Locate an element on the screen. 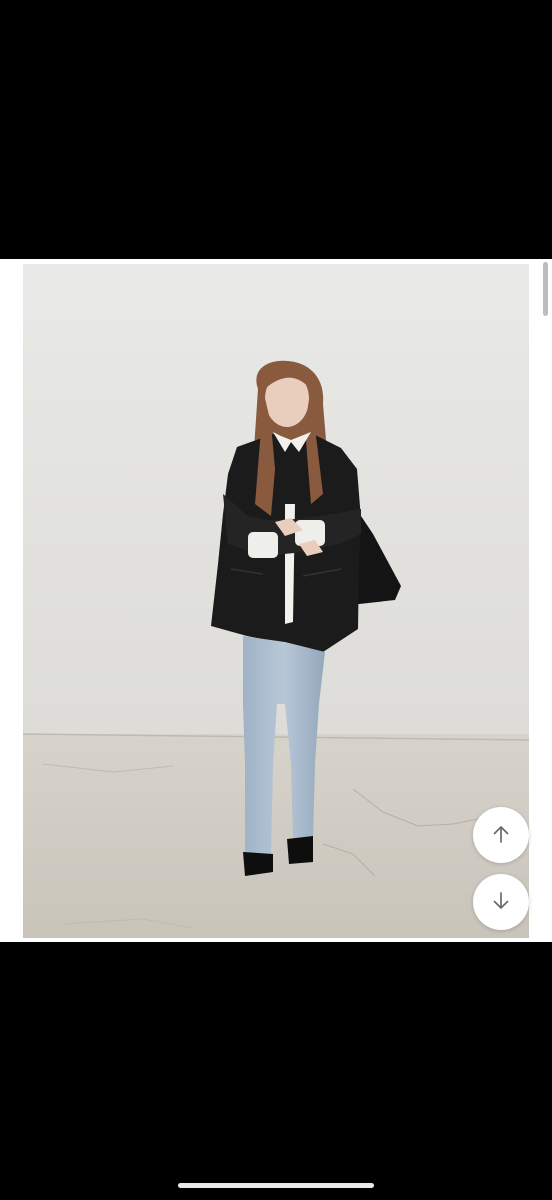 The width and height of the screenshot is (552, 1200). scrollbar-thumb is located at coordinates (545, 289).